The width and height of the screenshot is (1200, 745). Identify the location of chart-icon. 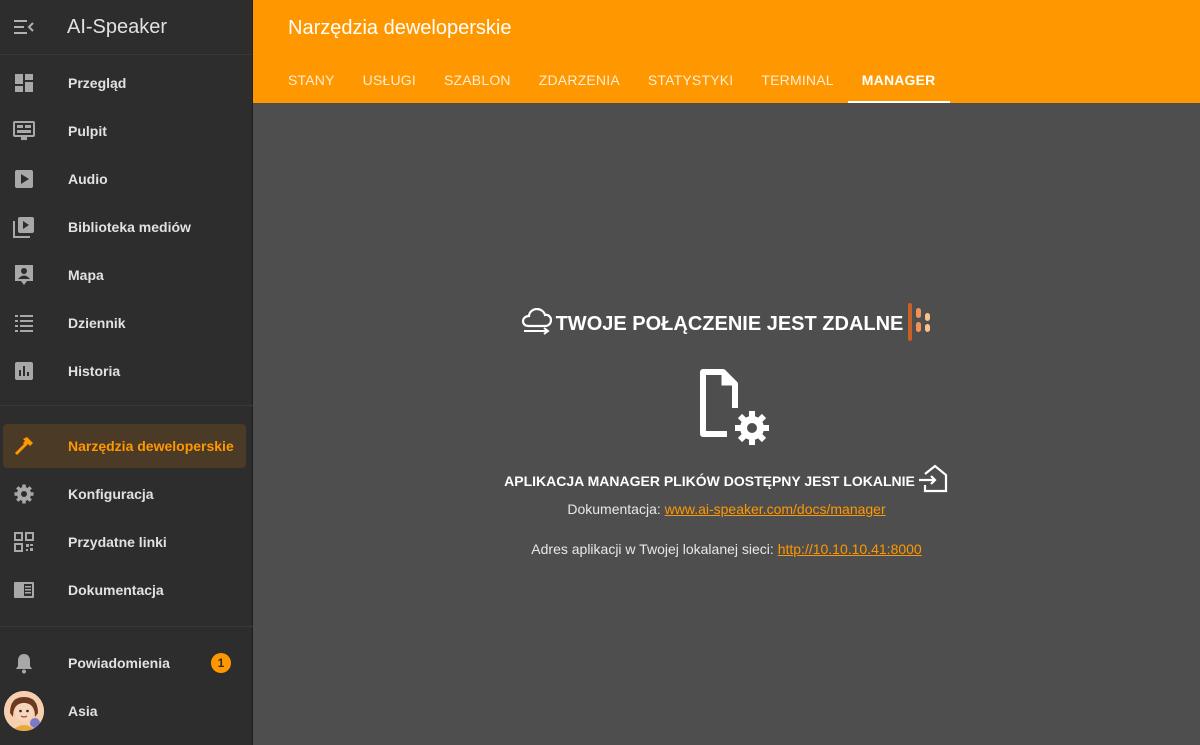
(24, 371).